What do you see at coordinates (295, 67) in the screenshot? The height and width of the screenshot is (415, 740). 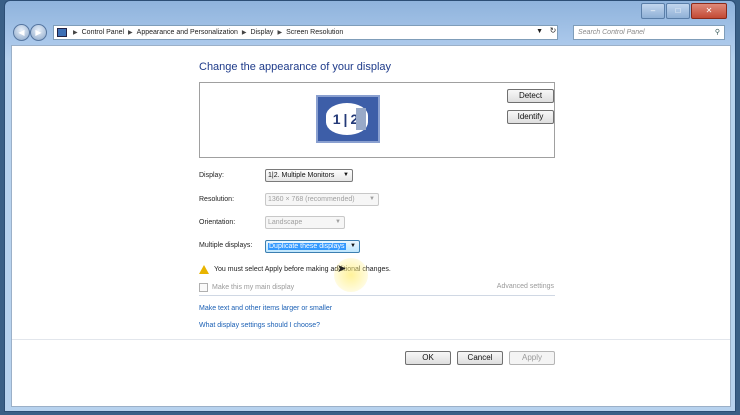 I see `page-title: Change the appearance of your display` at bounding box center [295, 67].